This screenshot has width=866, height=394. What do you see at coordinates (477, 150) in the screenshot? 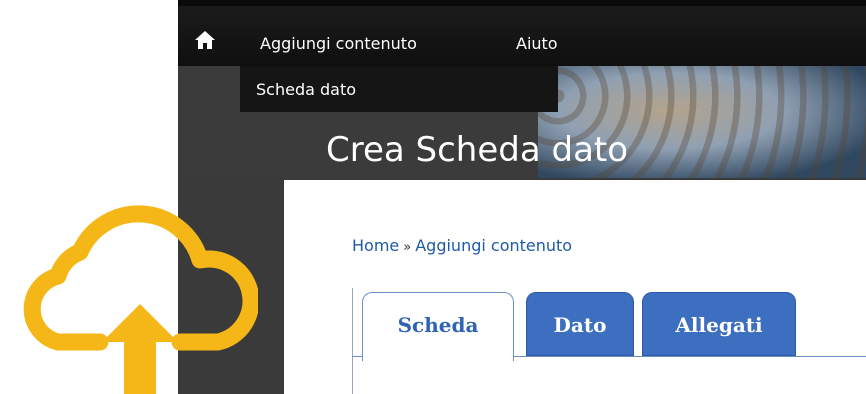
I see `page-title: Crea Scheda dato` at bounding box center [477, 150].